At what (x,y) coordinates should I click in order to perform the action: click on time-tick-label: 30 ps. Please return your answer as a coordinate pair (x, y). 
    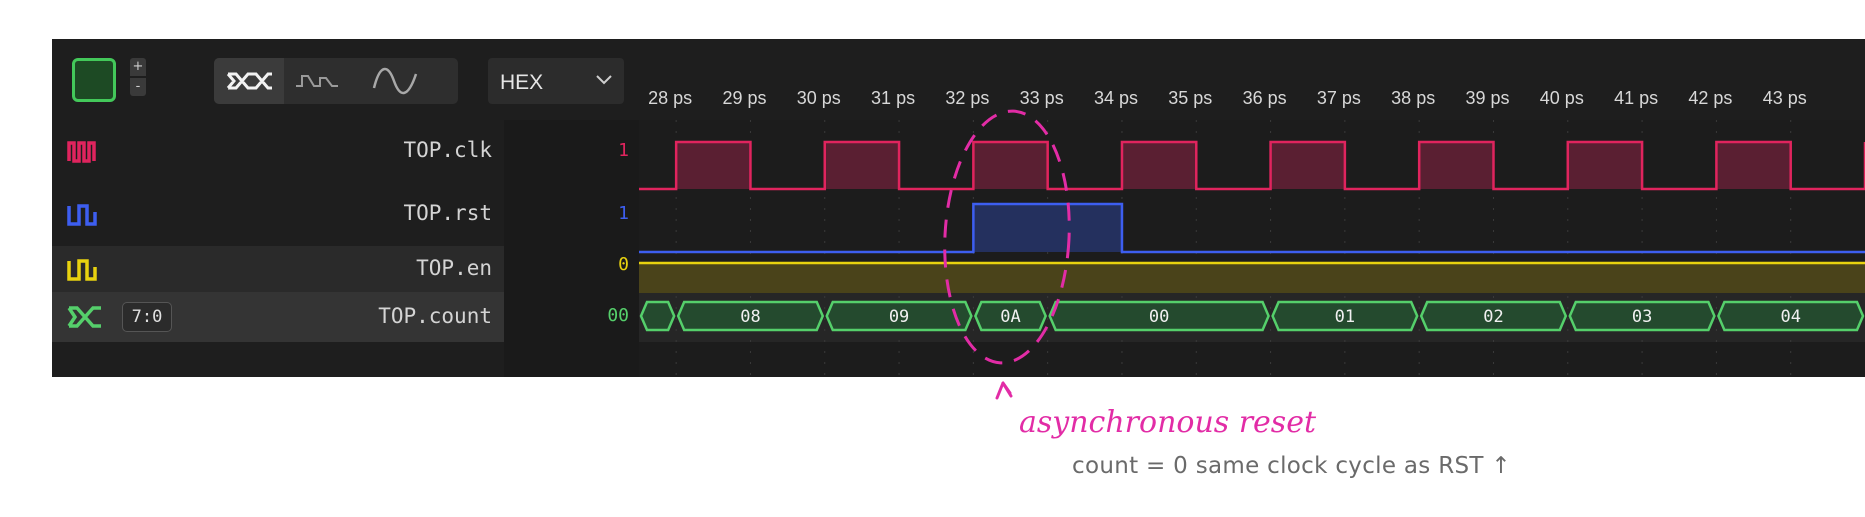
    Looking at the image, I should click on (818, 98).